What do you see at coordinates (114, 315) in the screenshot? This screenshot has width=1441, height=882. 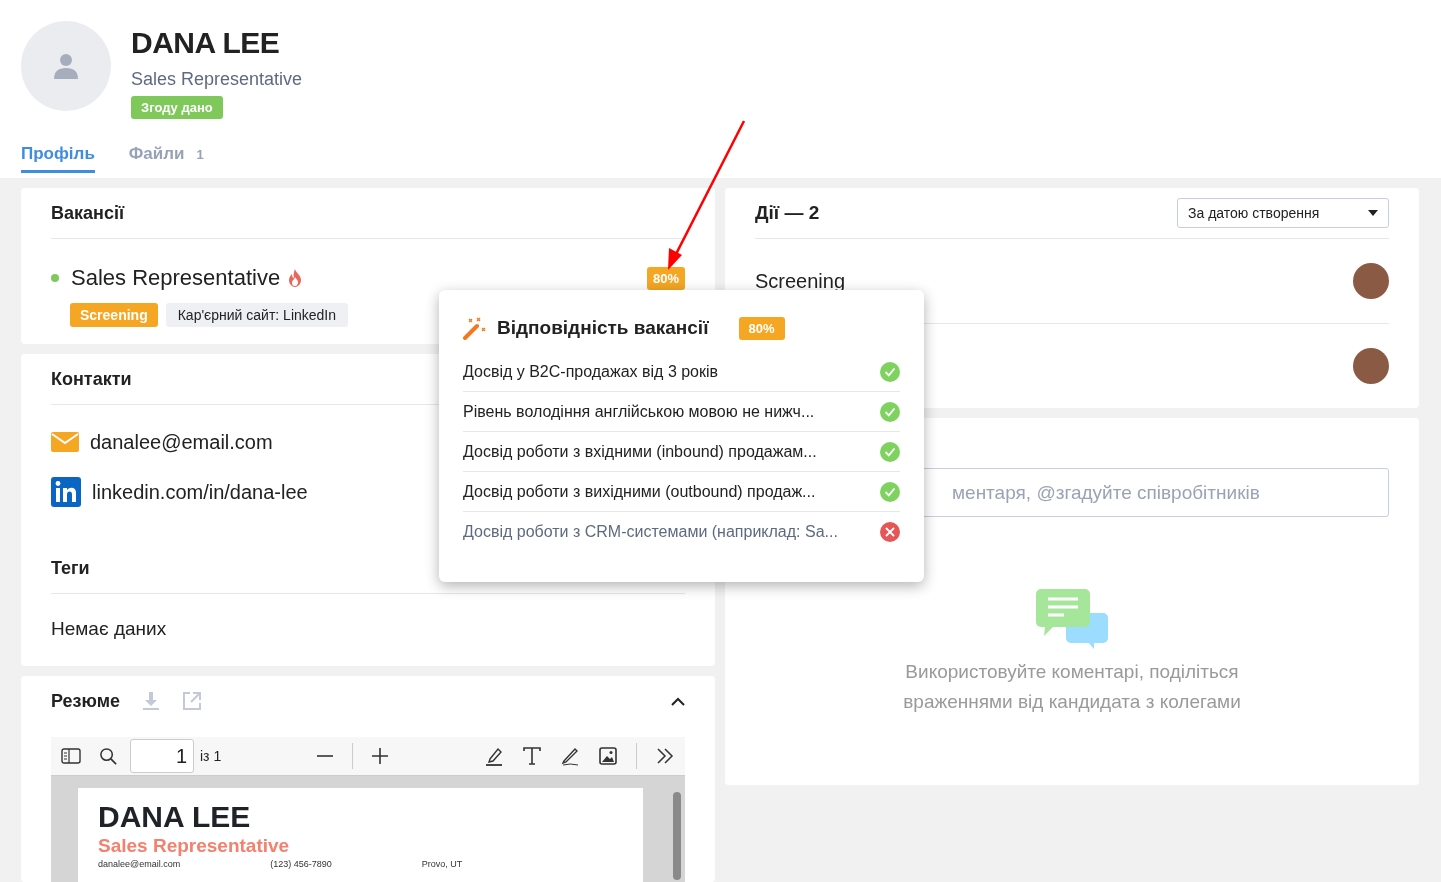 I see `stage-badge: Screening` at bounding box center [114, 315].